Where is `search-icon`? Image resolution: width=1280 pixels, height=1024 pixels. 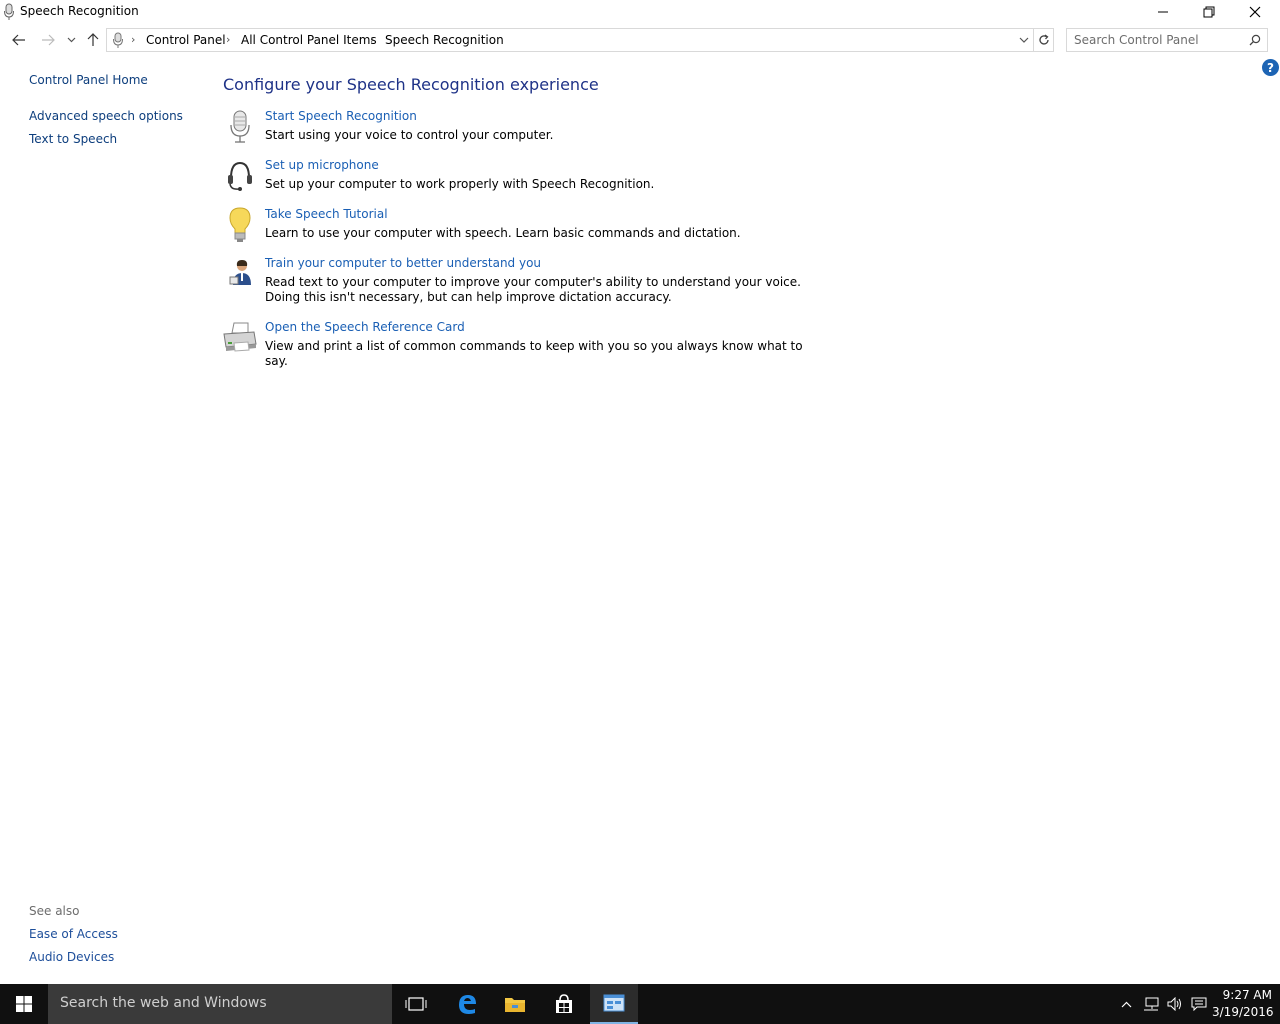 search-icon is located at coordinates (1255, 40).